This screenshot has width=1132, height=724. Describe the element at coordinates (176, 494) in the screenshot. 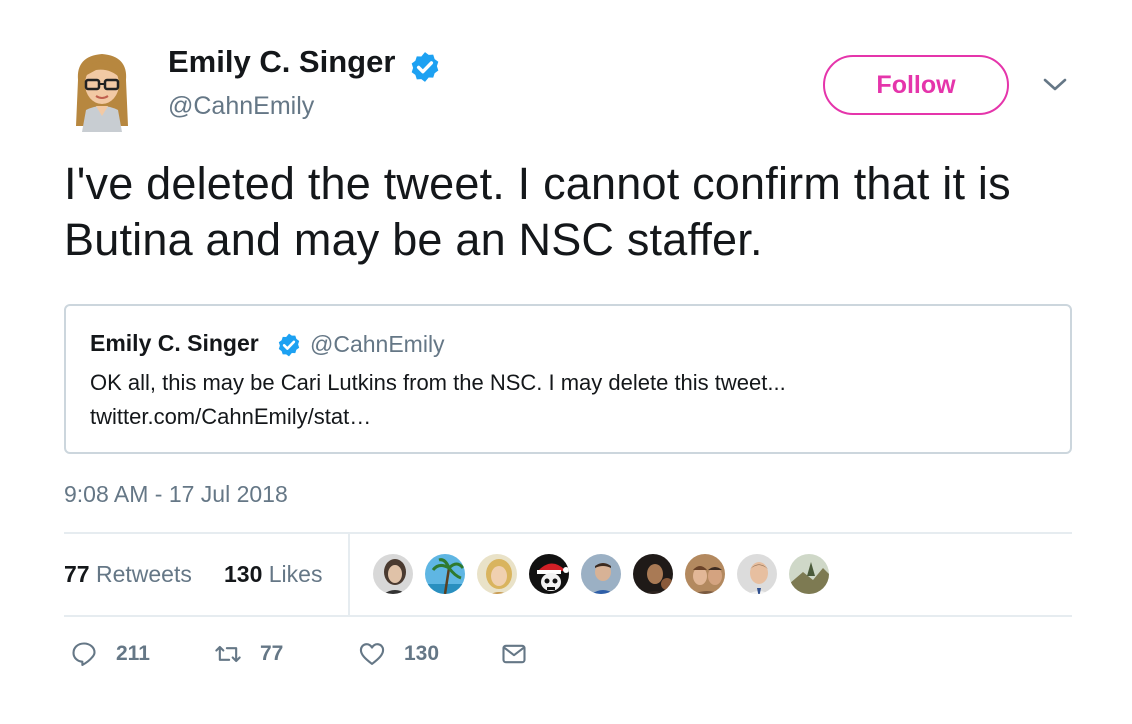

I see `tweet-timestamp: 9:08 AM - 17 Jul 2018` at that location.